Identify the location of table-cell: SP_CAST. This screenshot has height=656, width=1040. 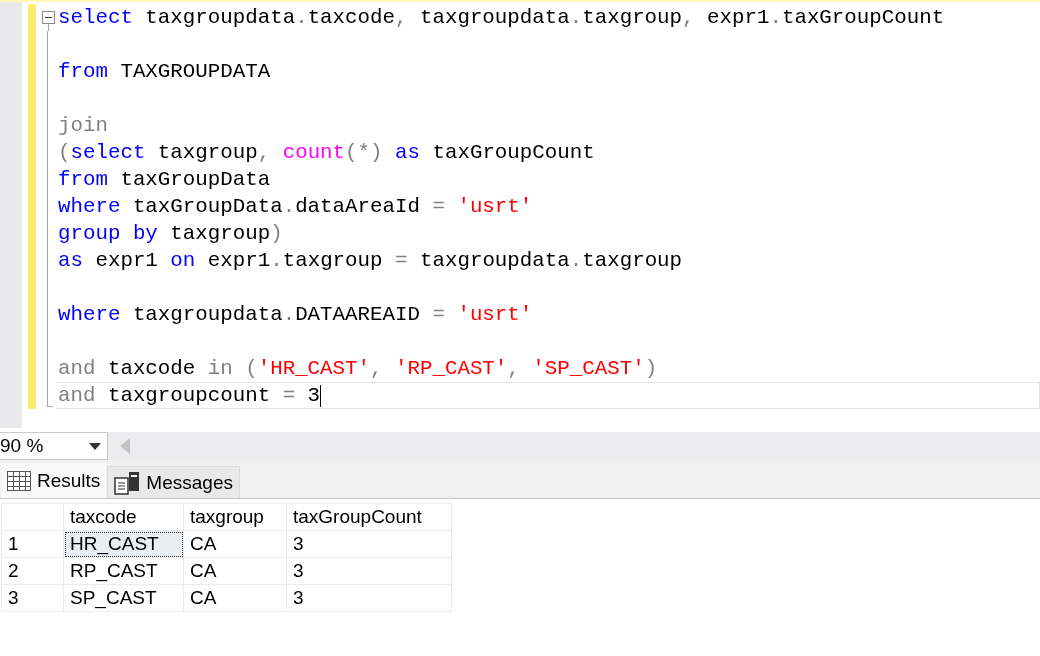
(123, 598).